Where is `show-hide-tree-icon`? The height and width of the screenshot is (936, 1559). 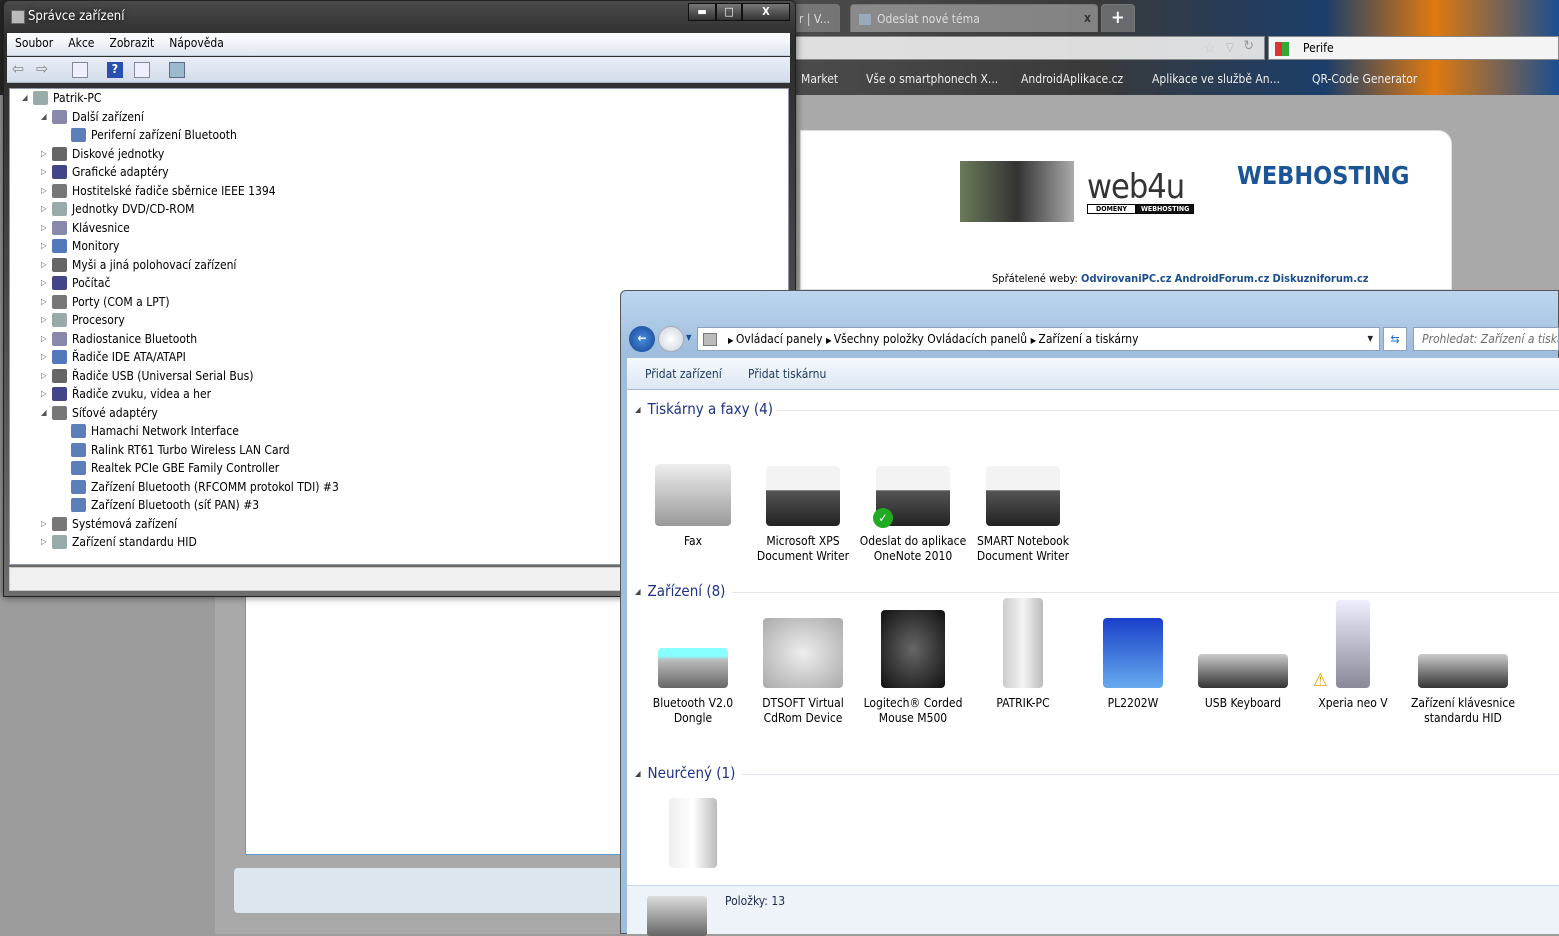
show-hide-tree-icon is located at coordinates (80, 70).